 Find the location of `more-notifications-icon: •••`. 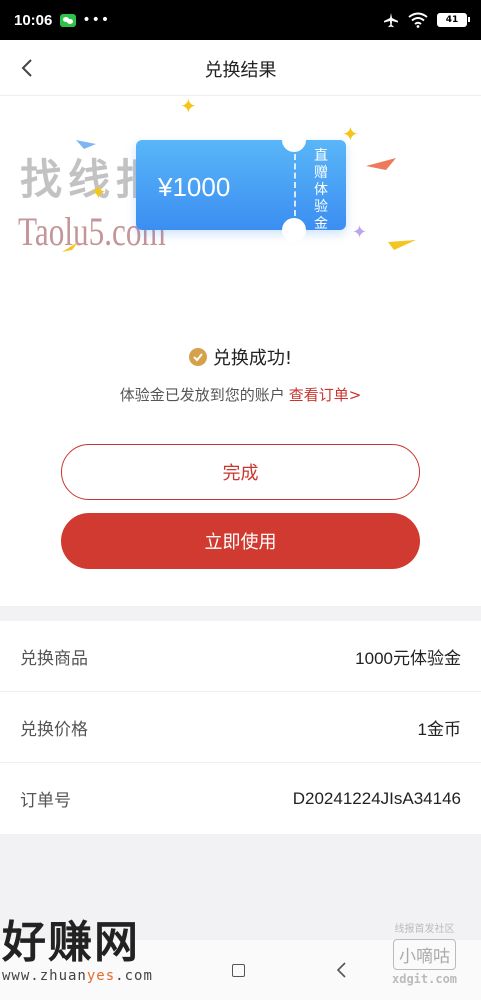

more-notifications-icon: ••• is located at coordinates (96, 20).